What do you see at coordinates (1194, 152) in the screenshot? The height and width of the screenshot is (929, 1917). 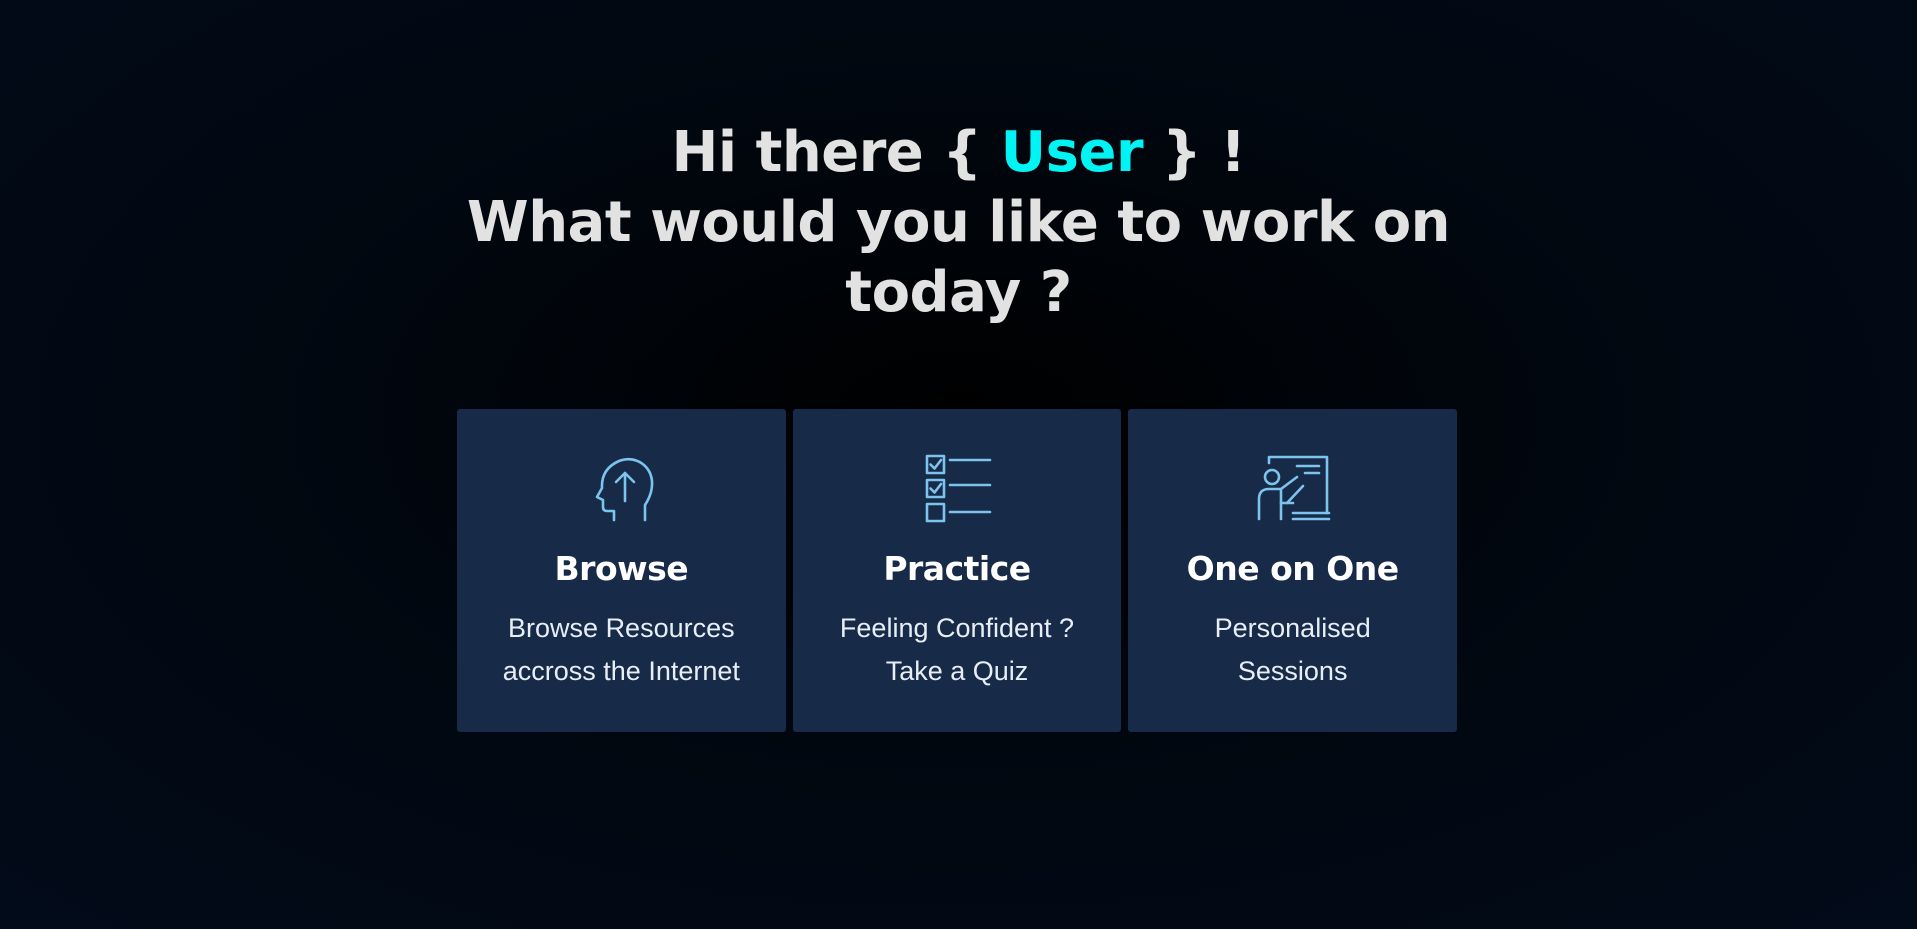 I see `greeting-suffix: } !` at bounding box center [1194, 152].